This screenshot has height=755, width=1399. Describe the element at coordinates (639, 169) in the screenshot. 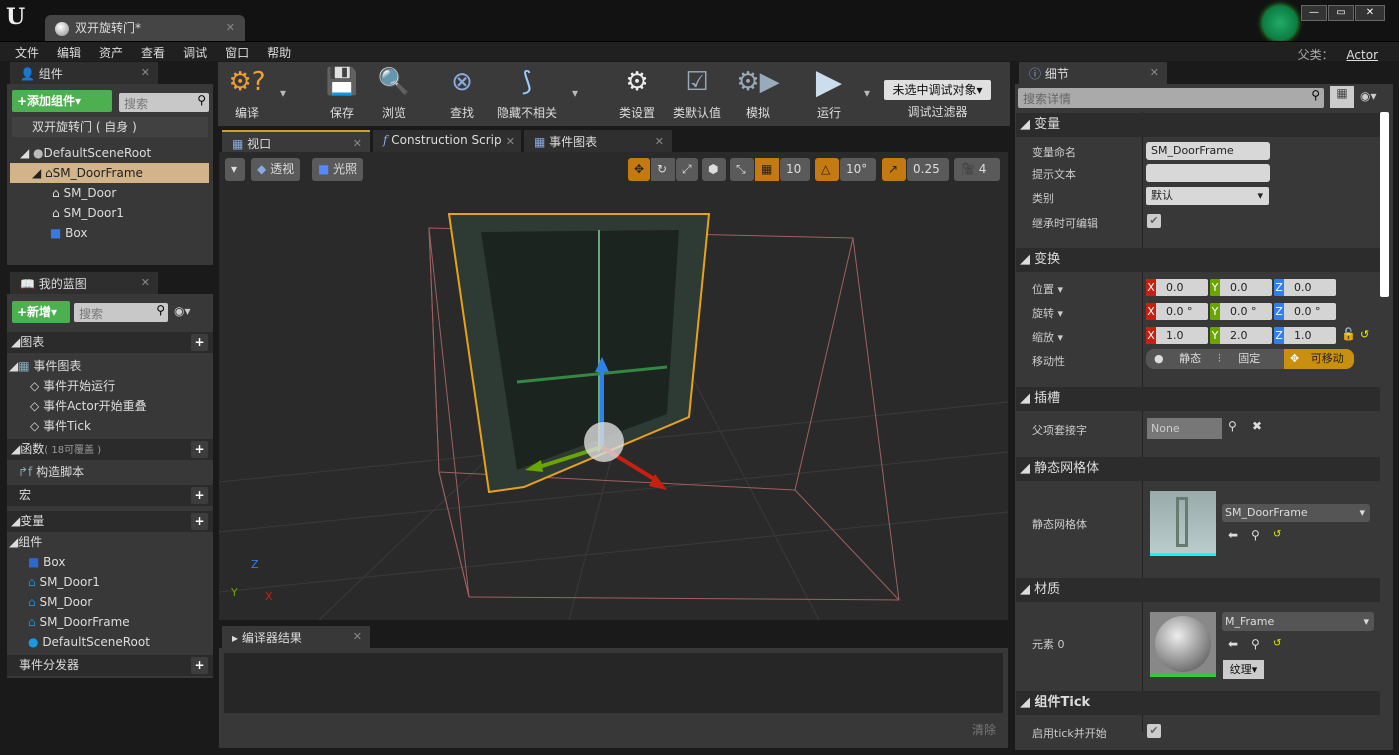

I see `translate-mode-button: ✥` at that location.